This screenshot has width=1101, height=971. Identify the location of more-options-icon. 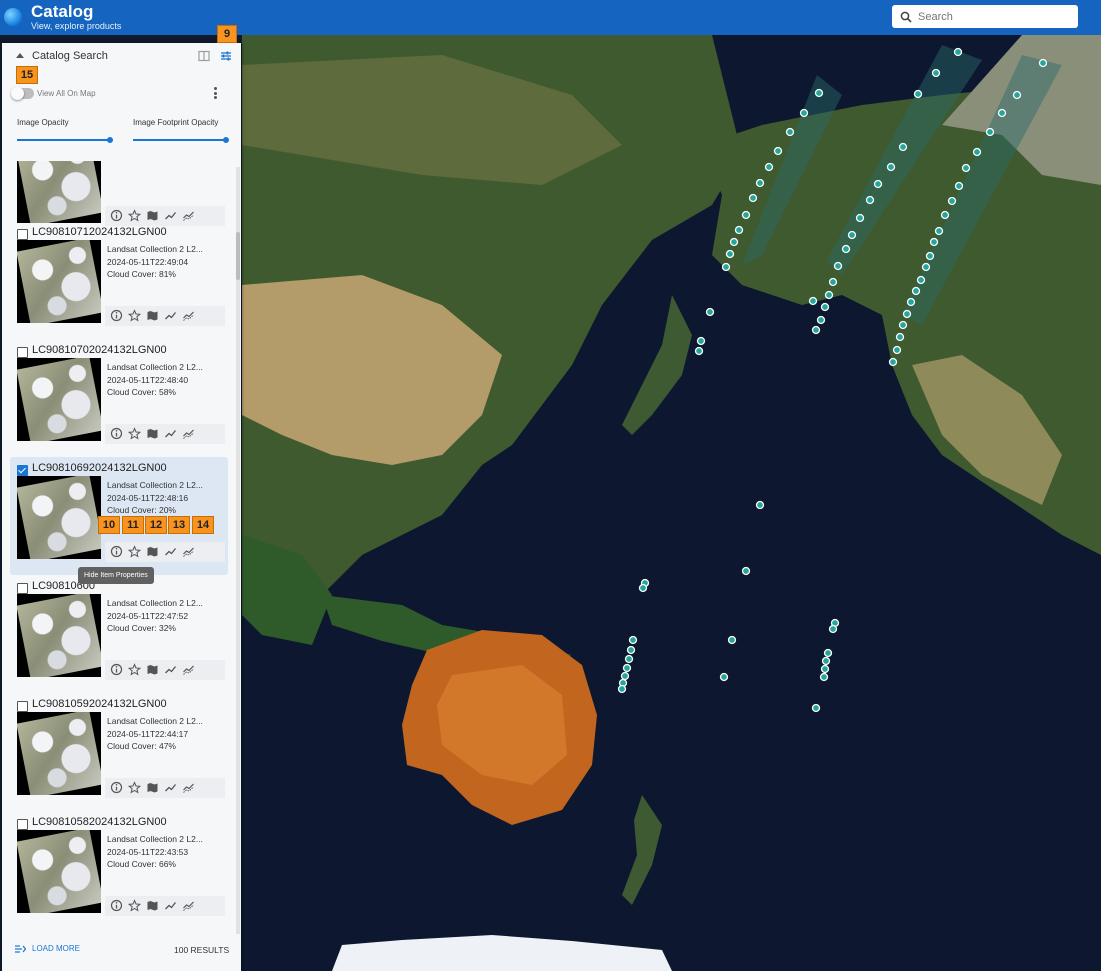
(216, 94).